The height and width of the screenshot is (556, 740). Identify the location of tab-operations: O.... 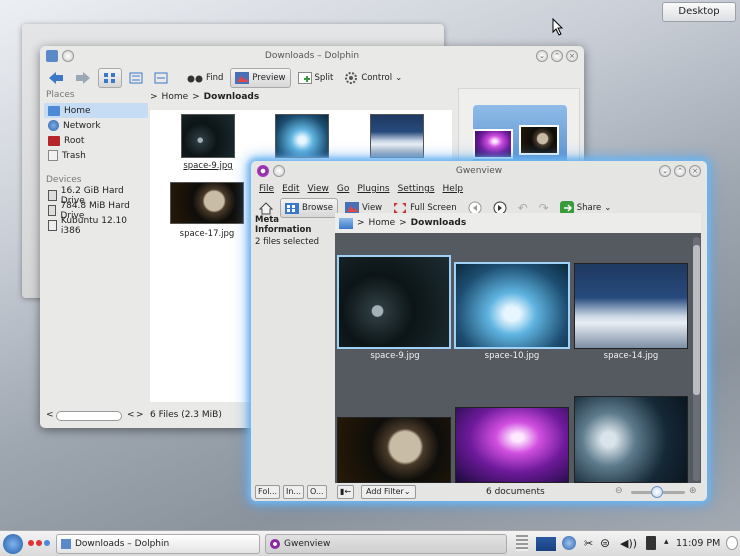
(317, 492).